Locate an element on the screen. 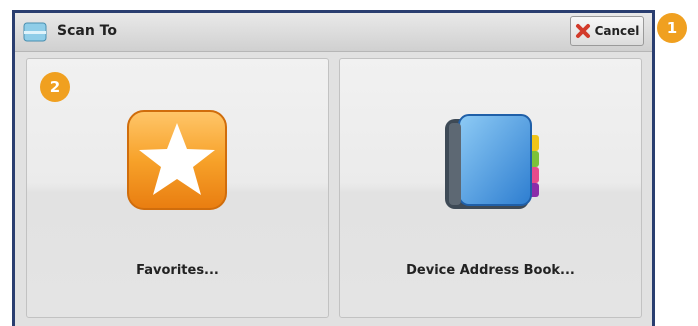 This screenshot has height=326, width=698. star-icon is located at coordinates (177, 160).